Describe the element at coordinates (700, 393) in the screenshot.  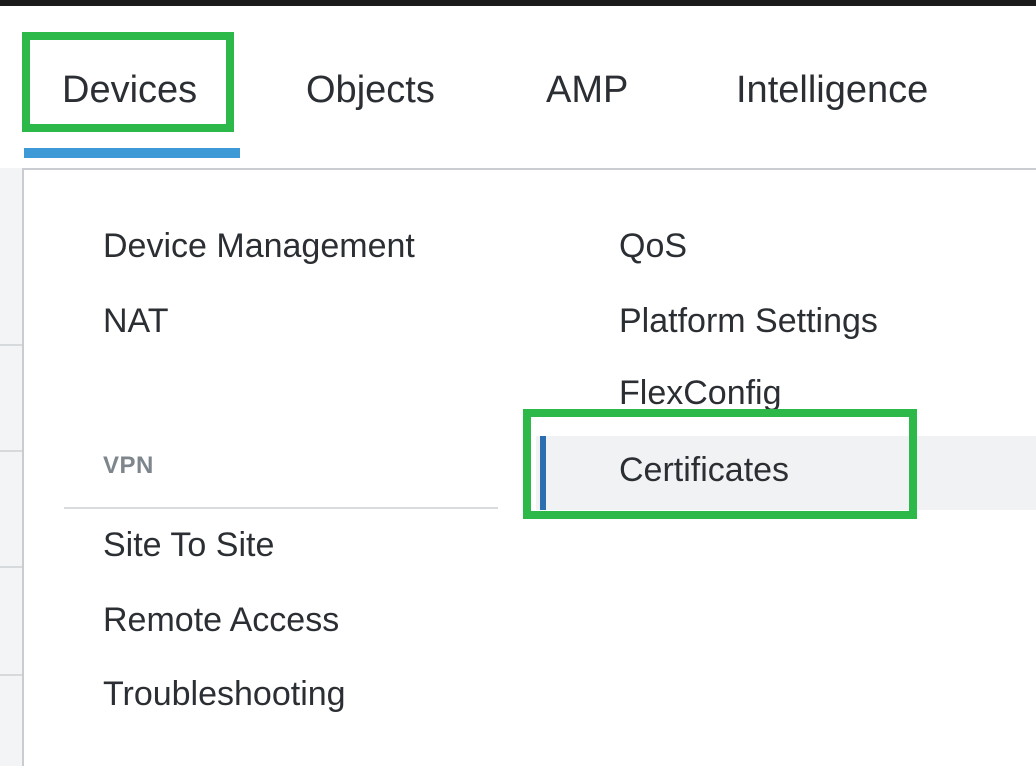
I see `menu-item-flexconfig: FlexConfig` at that location.